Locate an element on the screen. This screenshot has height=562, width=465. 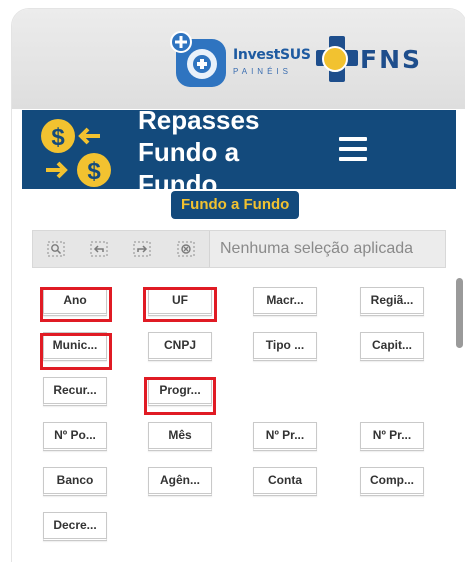
step-back-icon is located at coordinates (99, 249).